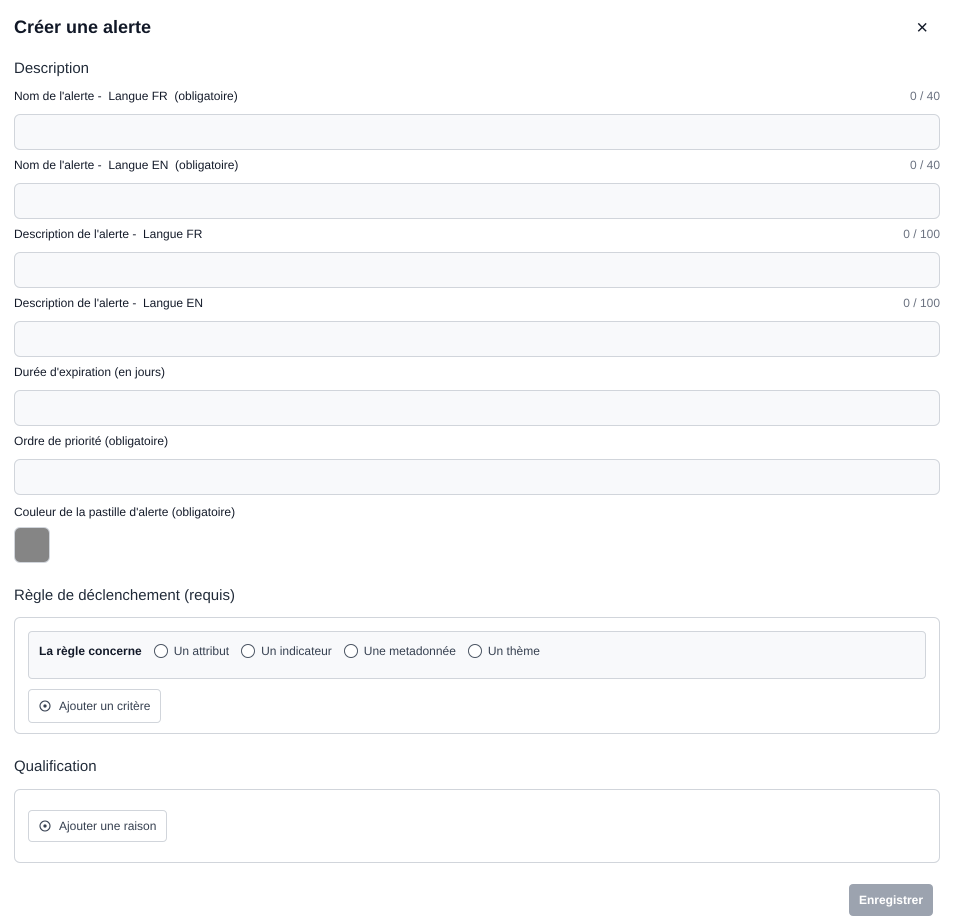  I want to click on radio-label: Un indicateur, so click(296, 651).